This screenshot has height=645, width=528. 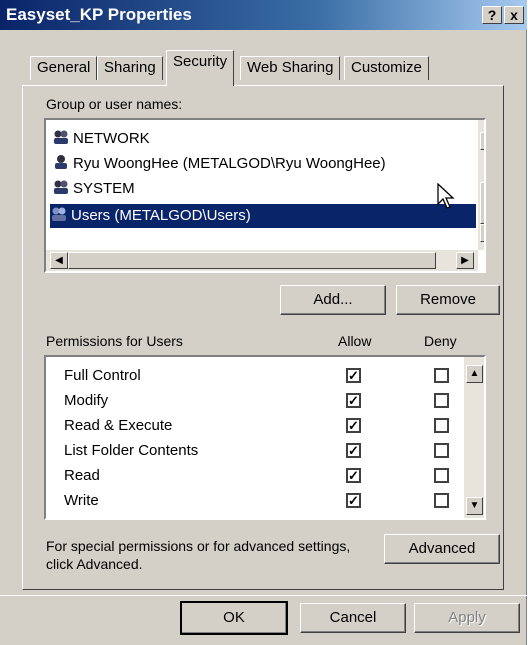 What do you see at coordinates (263, 595) in the screenshot?
I see `footer-divider` at bounding box center [263, 595].